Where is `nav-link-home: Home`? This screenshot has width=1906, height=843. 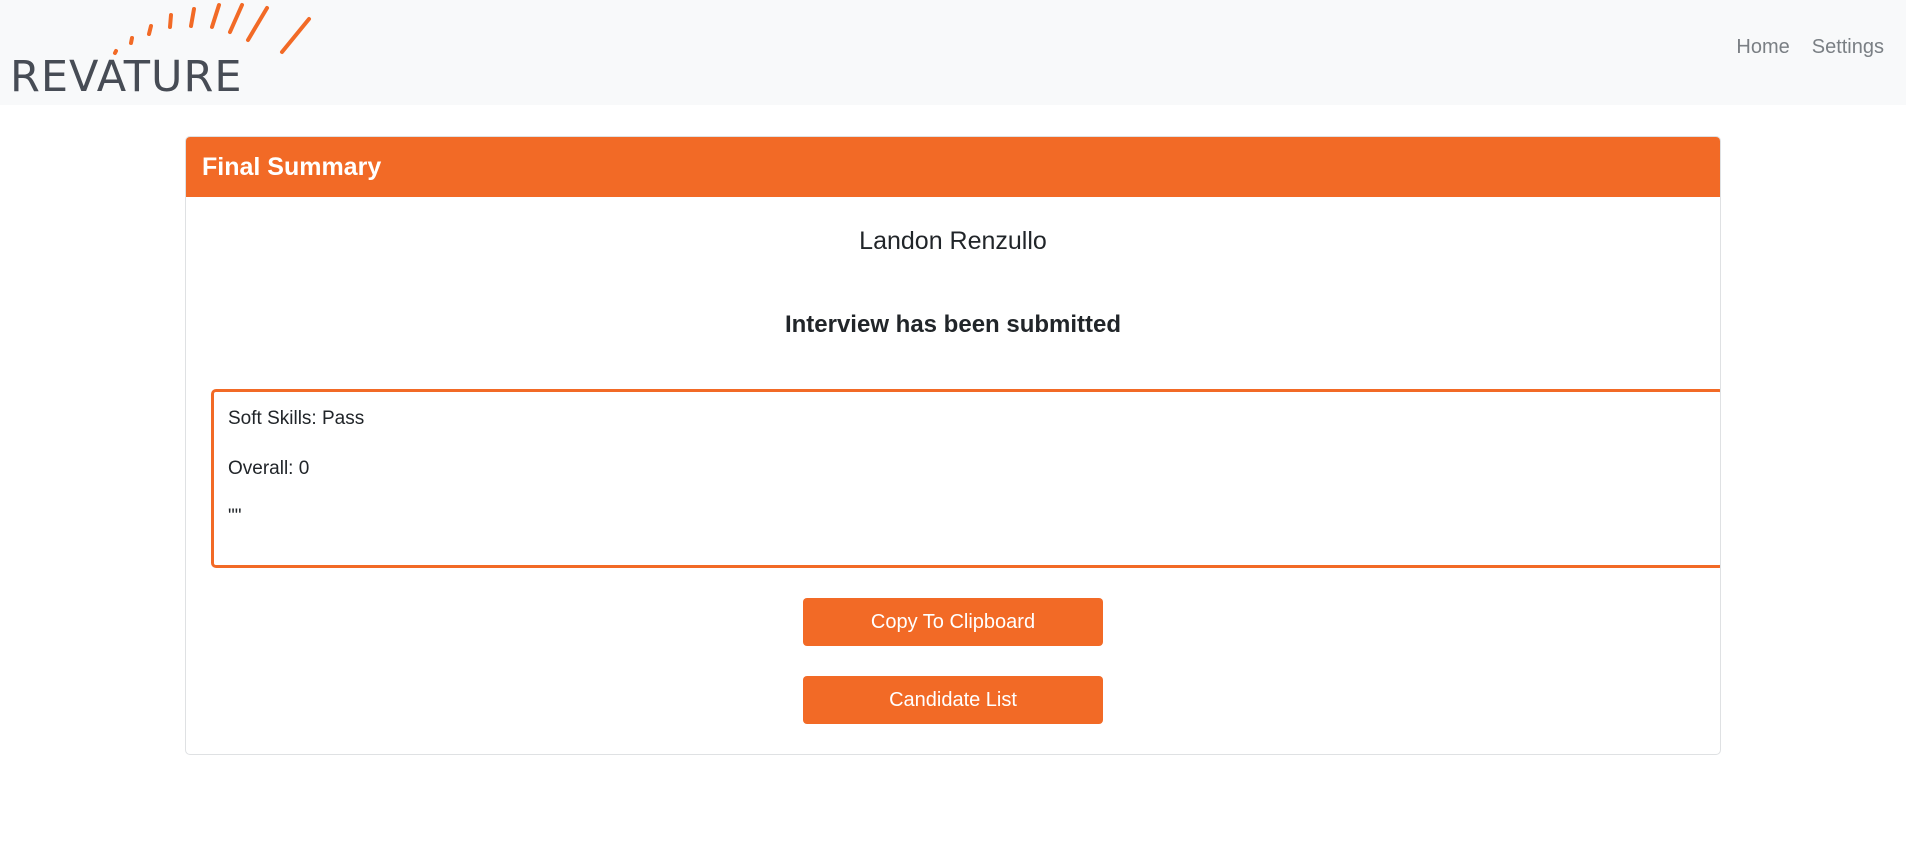
nav-link-home: Home is located at coordinates (1762, 47).